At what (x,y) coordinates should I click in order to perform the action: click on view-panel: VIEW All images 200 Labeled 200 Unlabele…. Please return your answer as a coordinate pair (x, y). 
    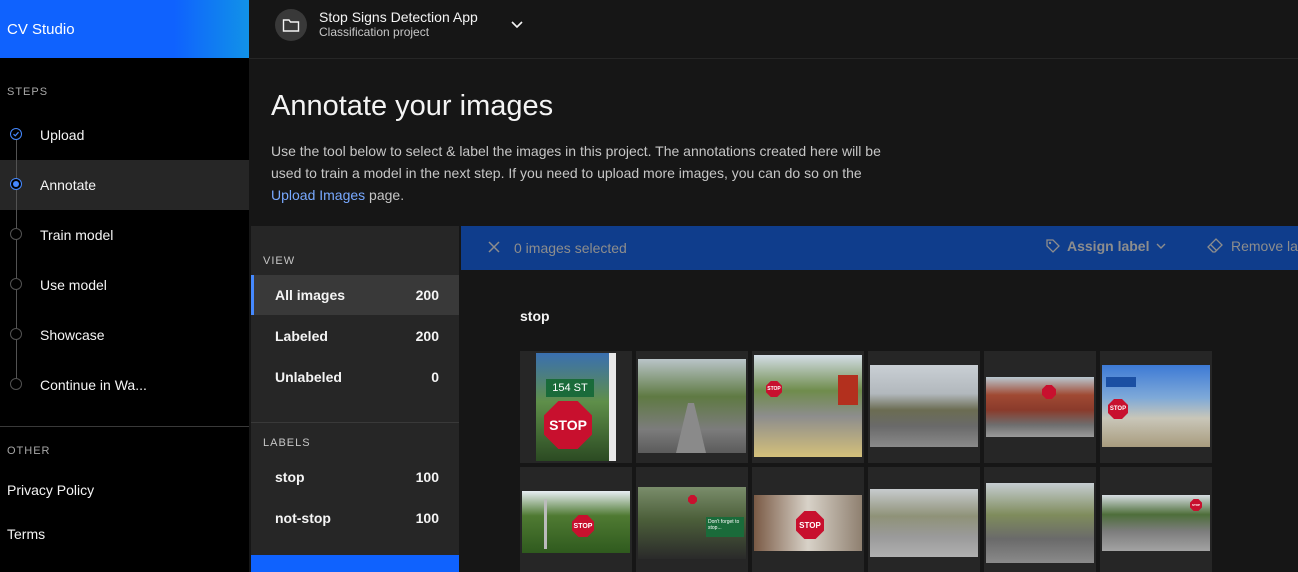
    Looking at the image, I should click on (355, 399).